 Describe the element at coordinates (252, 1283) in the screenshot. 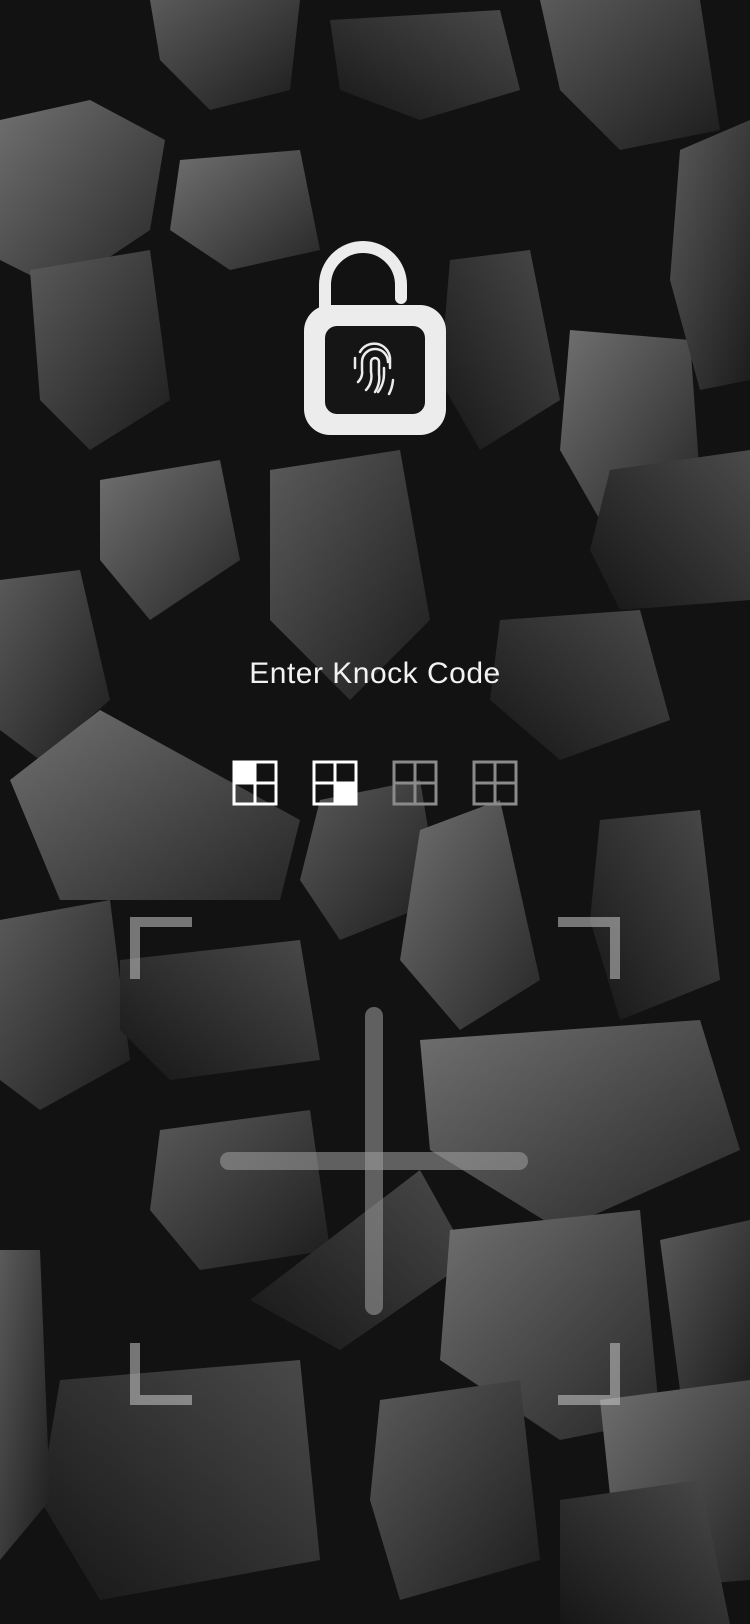

I see `knock-quadrant-bottom-left` at that location.